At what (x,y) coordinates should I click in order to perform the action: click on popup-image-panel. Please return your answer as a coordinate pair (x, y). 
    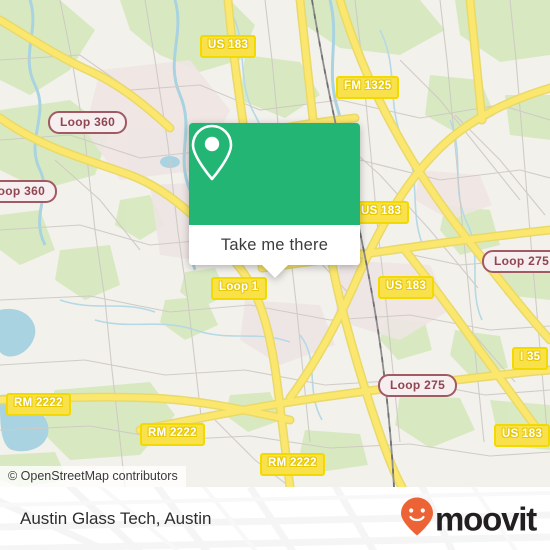
    Looking at the image, I should click on (274, 174).